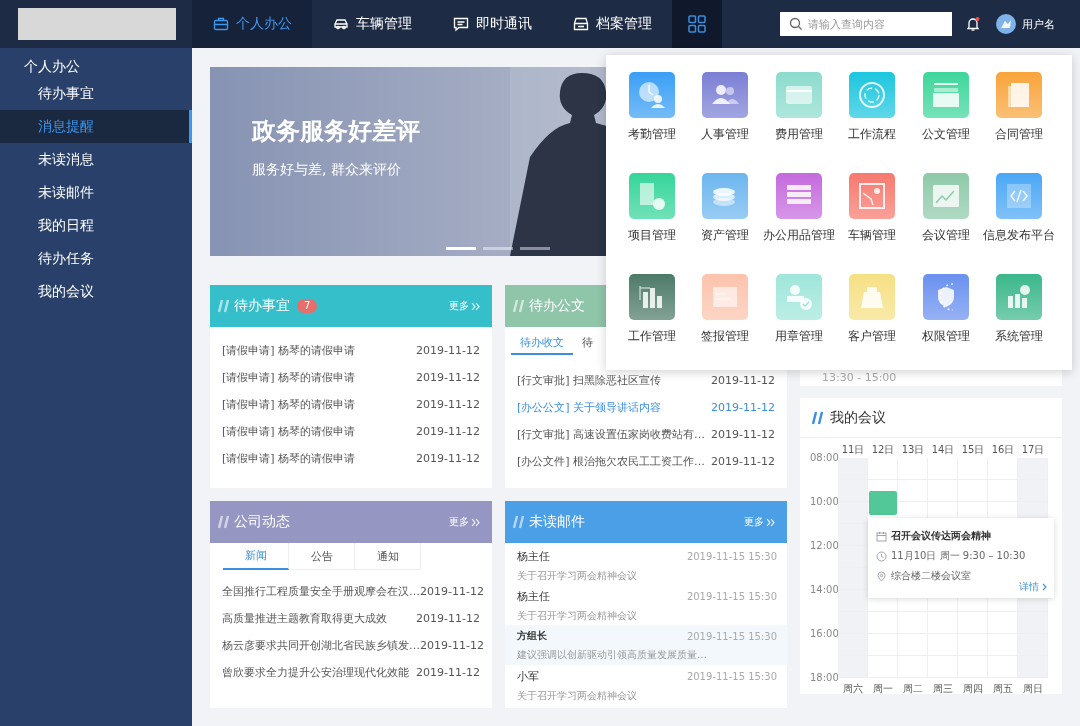  What do you see at coordinates (651, 336) in the screenshot?
I see `app-label: 工作管理` at bounding box center [651, 336].